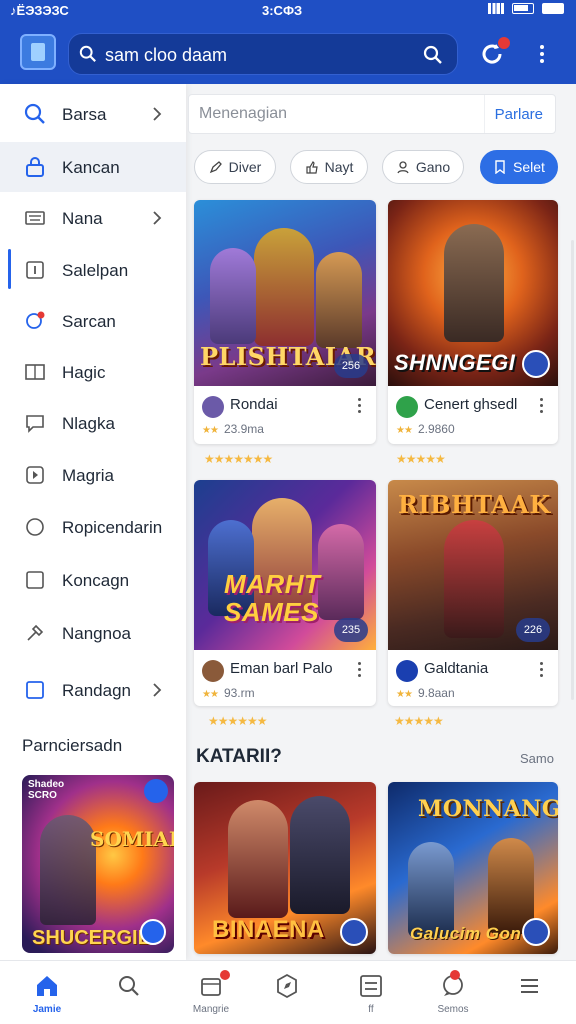 The image size is (576, 1024). Describe the element at coordinates (282, 10) in the screenshot. I see `status-time: 3:СФЗ` at that location.